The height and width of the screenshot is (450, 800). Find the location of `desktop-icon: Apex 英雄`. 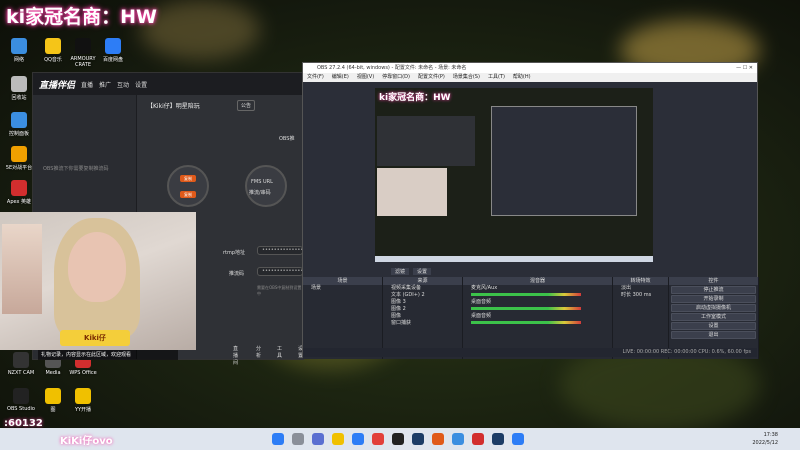

desktop-icon: Apex 英雄 is located at coordinates (19, 192).